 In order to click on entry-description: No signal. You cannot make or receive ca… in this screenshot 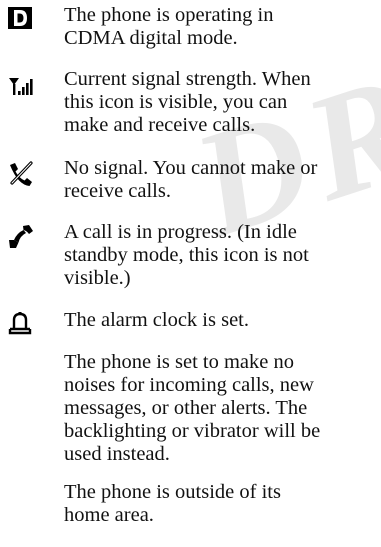, I will do `click(191, 179)`.